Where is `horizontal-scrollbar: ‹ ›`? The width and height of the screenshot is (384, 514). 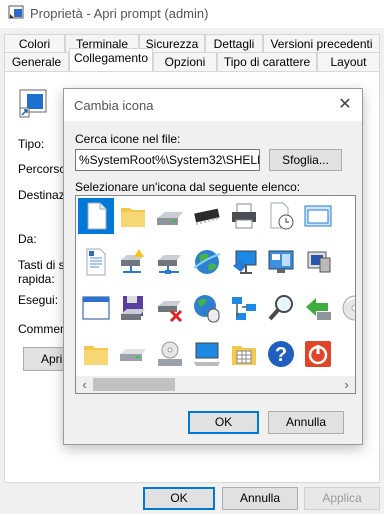 horizontal-scrollbar: ‹ › is located at coordinates (215, 384).